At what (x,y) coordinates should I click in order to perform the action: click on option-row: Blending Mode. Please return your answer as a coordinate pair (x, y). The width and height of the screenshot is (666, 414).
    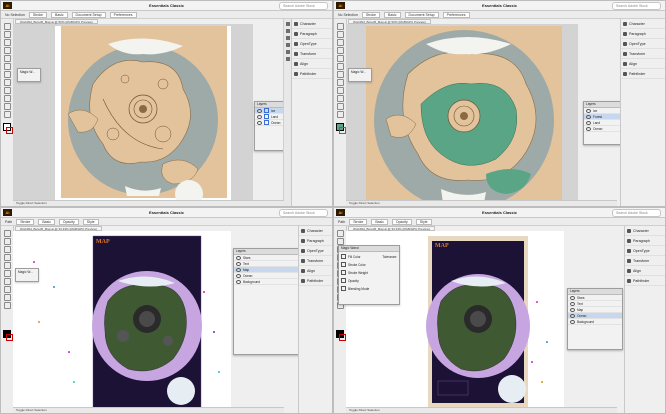
    Looking at the image, I should click on (369, 288).